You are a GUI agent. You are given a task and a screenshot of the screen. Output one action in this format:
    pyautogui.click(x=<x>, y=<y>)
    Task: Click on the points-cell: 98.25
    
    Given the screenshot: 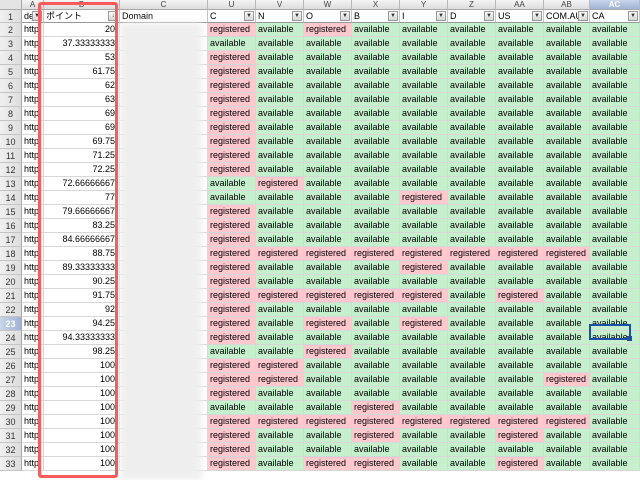 What is the action you would take?
    pyautogui.click(x=82, y=352)
    